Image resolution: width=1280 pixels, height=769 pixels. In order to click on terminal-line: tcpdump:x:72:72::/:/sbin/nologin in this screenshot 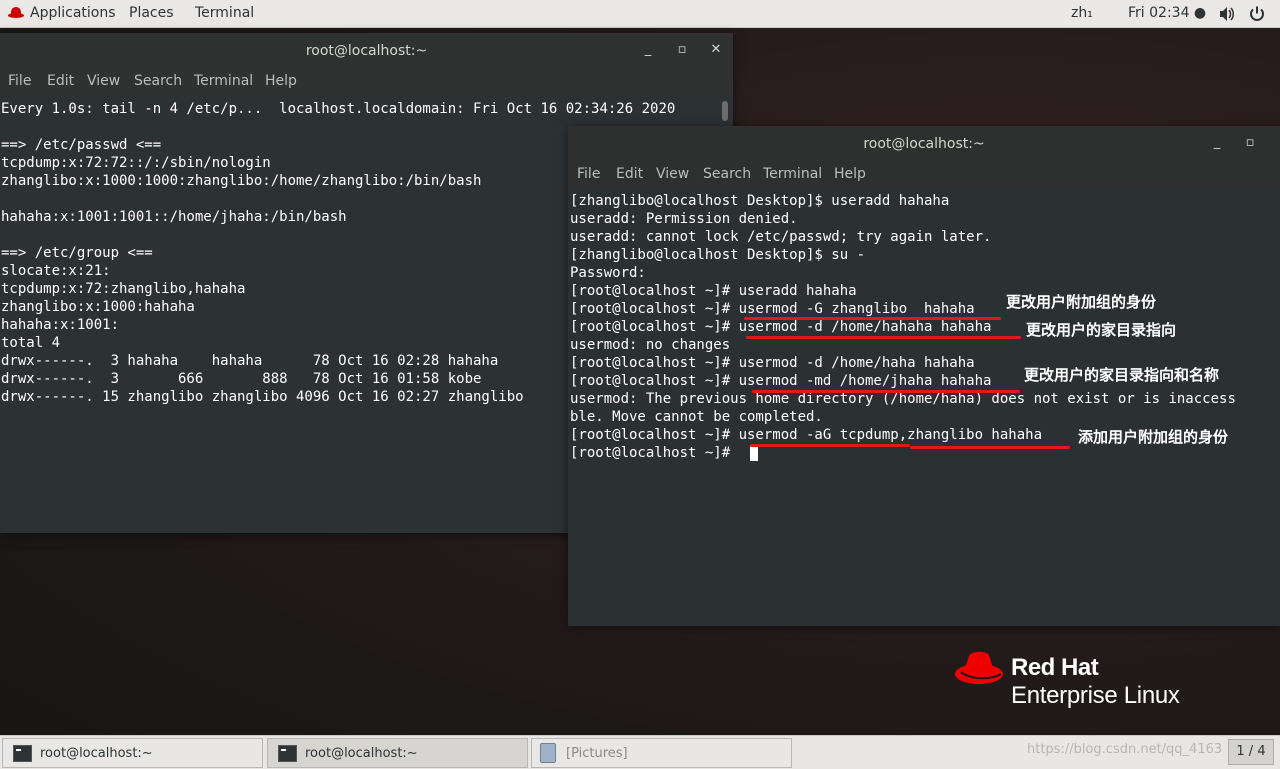, I will do `click(136, 163)`.